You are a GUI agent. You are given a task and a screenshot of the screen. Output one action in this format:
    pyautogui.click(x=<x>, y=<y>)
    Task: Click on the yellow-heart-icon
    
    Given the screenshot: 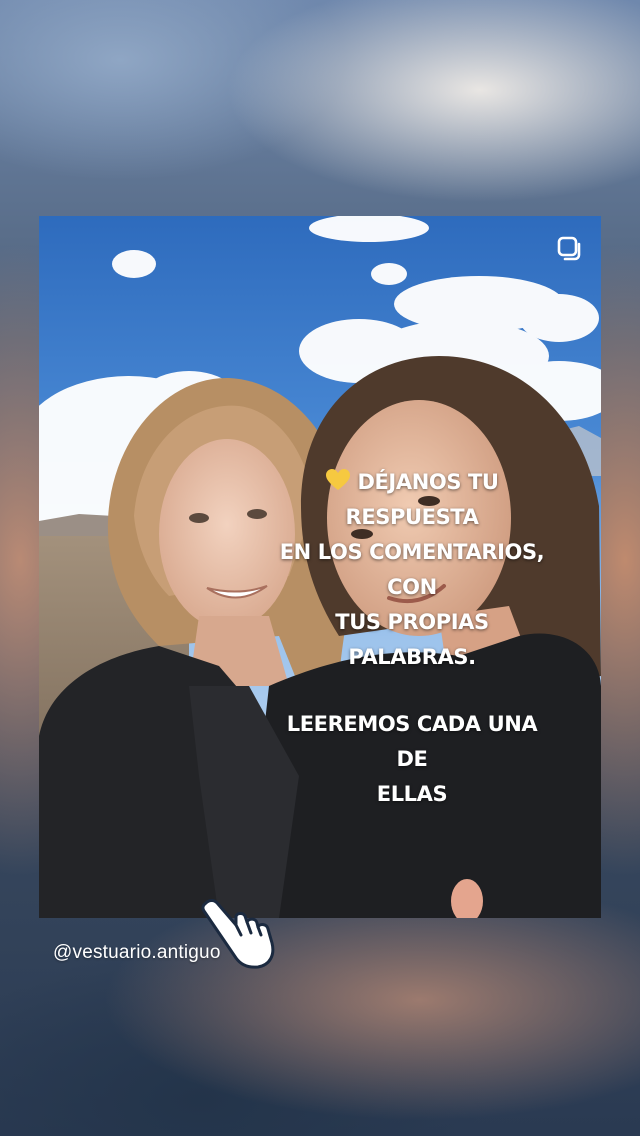 What is the action you would take?
    pyautogui.click(x=338, y=479)
    